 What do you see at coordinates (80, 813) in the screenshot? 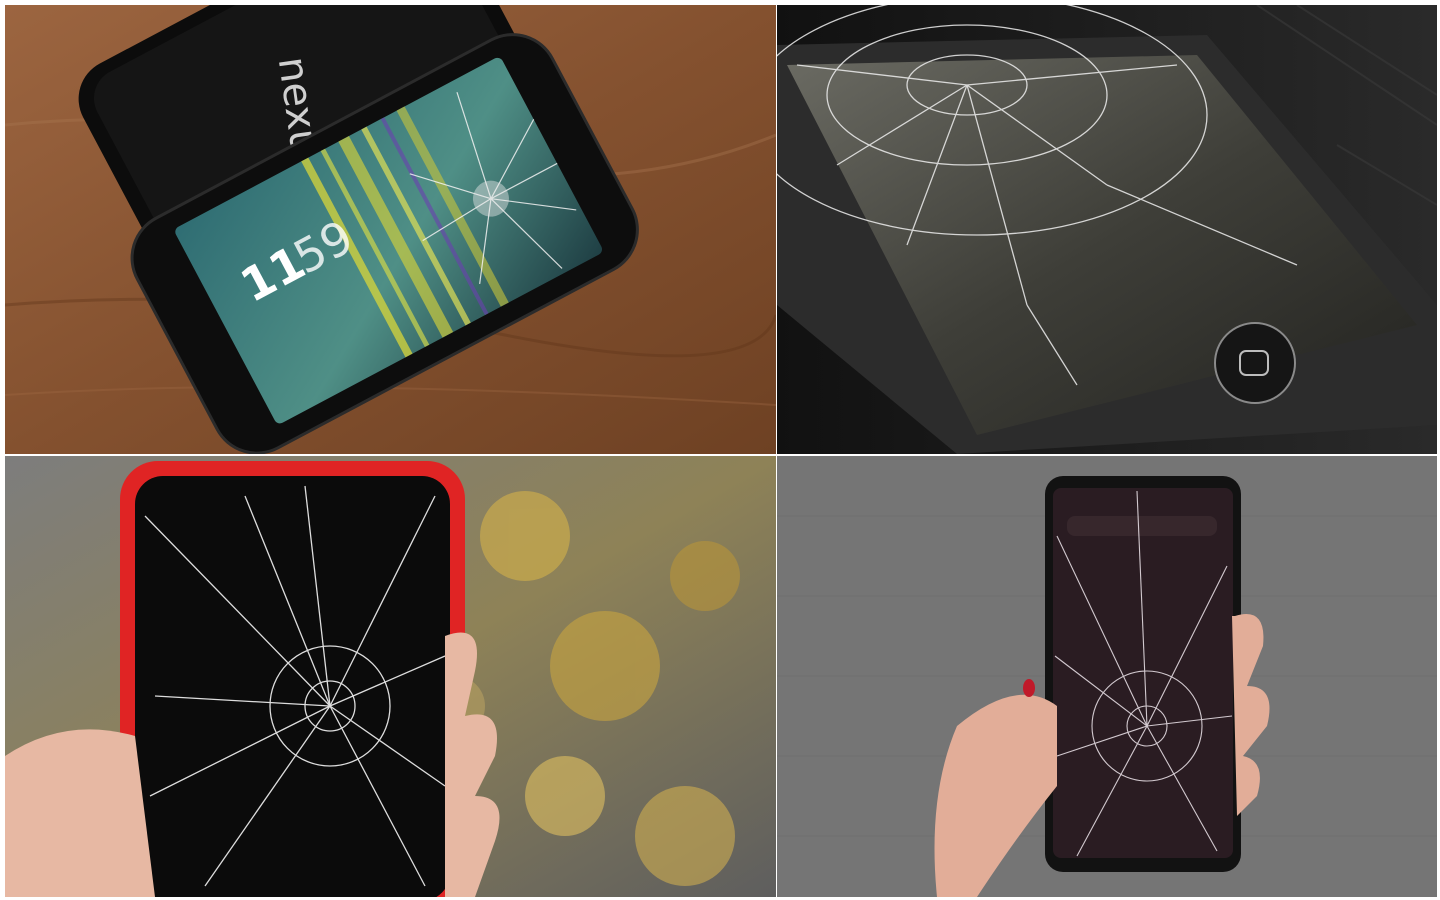
I see `hand-left` at bounding box center [80, 813].